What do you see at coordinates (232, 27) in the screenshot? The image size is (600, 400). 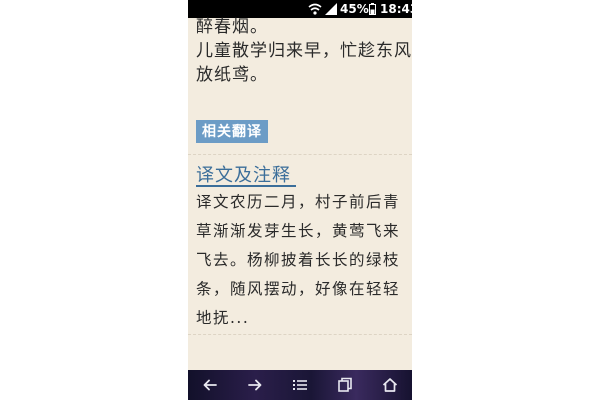 I see `poem-line: 醉春烟。` at bounding box center [232, 27].